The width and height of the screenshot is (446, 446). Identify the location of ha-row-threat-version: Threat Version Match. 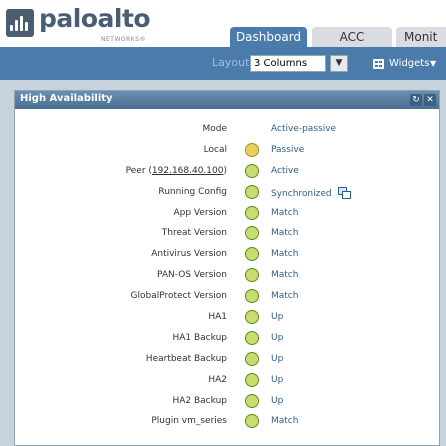
(227, 235).